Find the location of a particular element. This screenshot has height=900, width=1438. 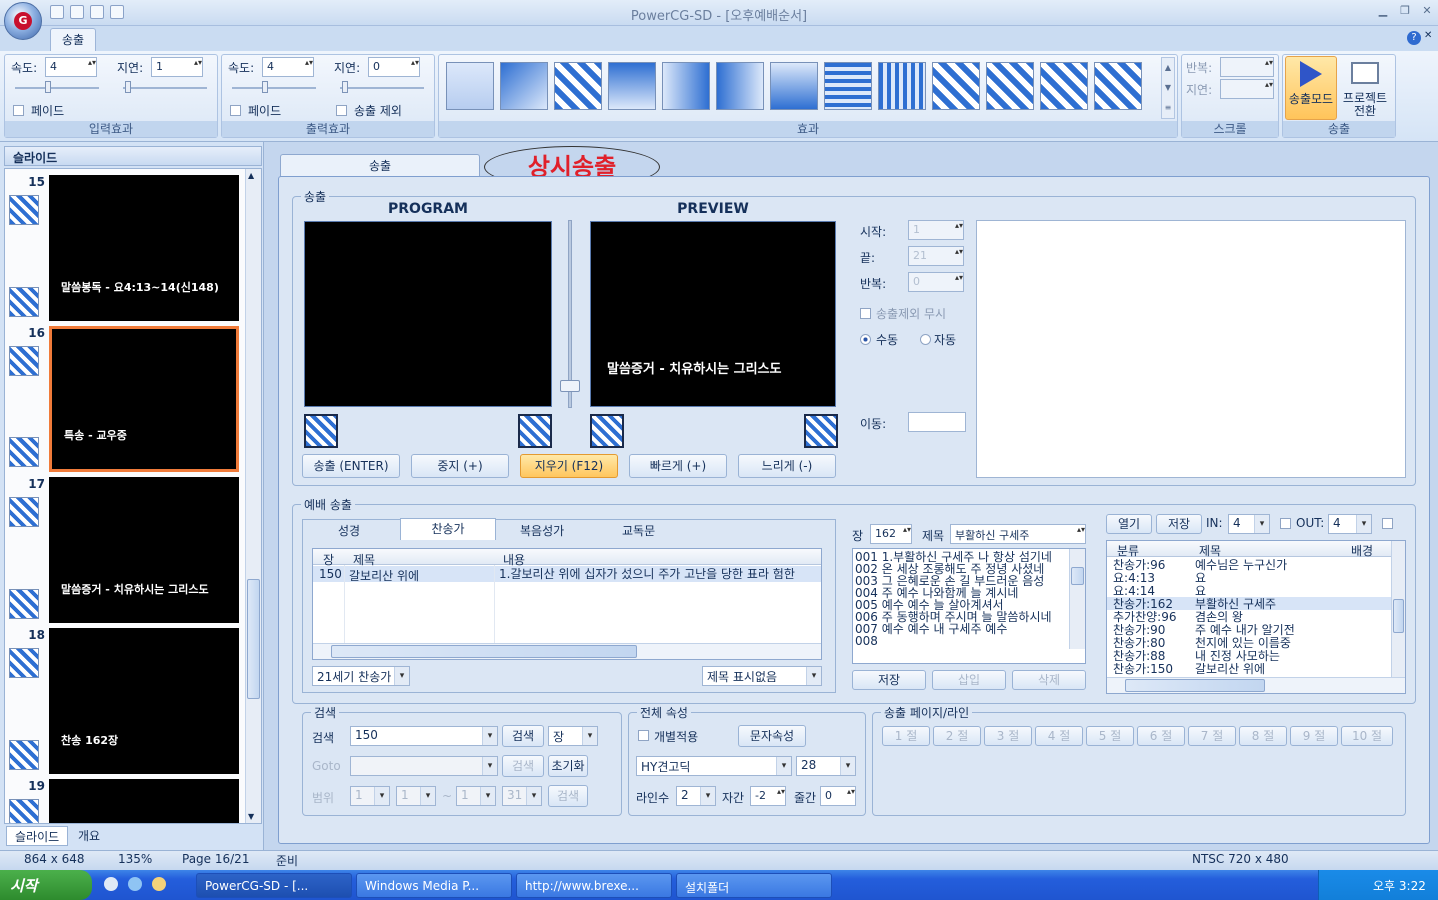

project-switch-button: 프로젝트 전환 is located at coordinates (1365, 88).